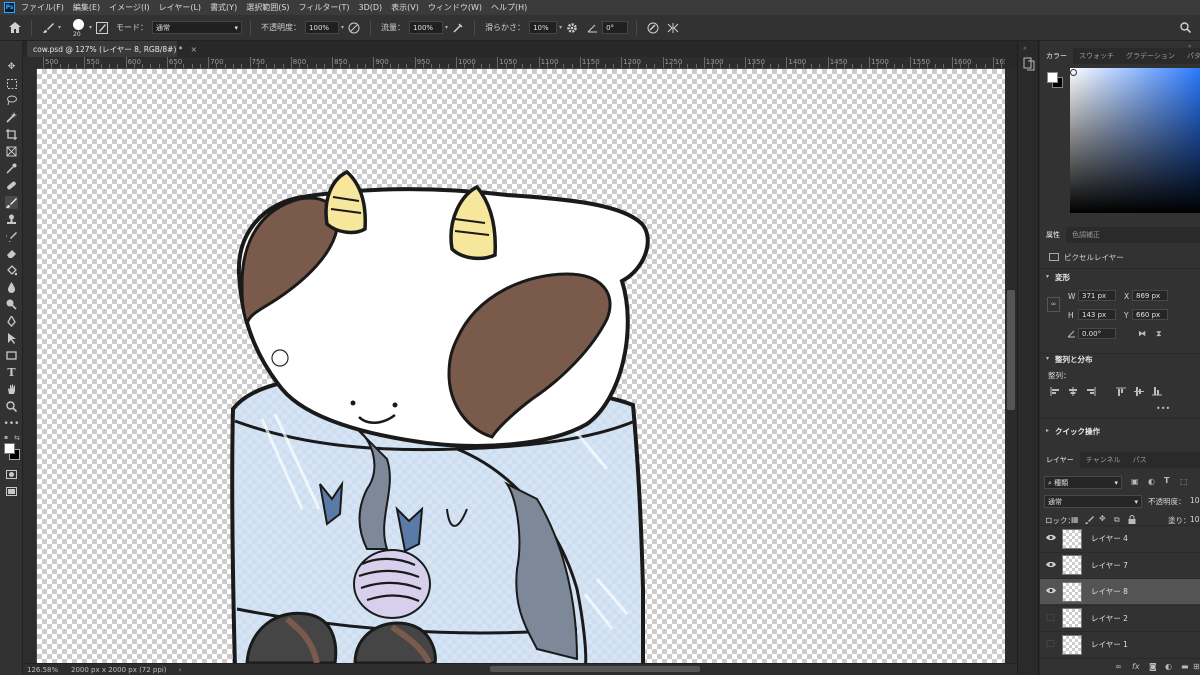 This screenshot has height=675, width=1200. What do you see at coordinates (1109, 591) in the screenshot?
I see `layer-name: レイヤー 8` at bounding box center [1109, 591].